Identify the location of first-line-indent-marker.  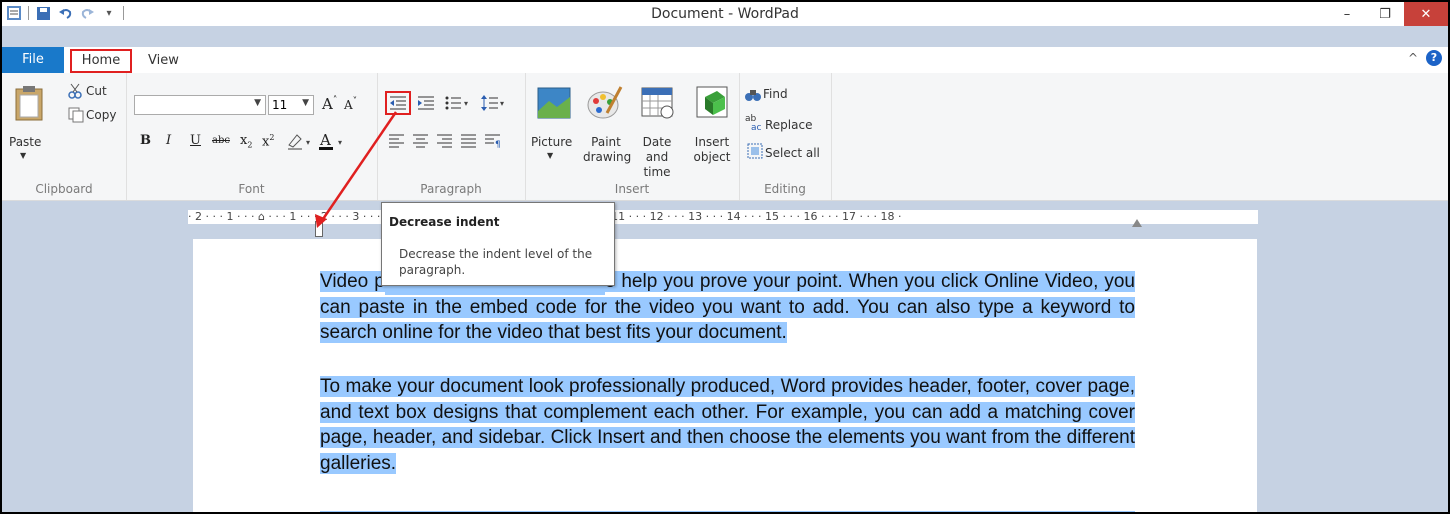
(319, 229).